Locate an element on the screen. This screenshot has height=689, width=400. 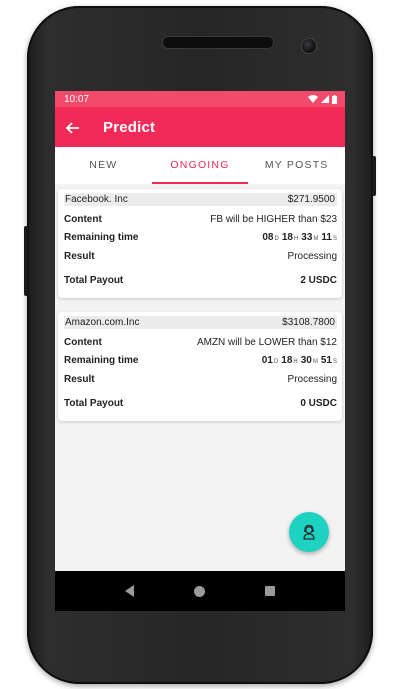
seconds-value: 11 is located at coordinates (326, 238).